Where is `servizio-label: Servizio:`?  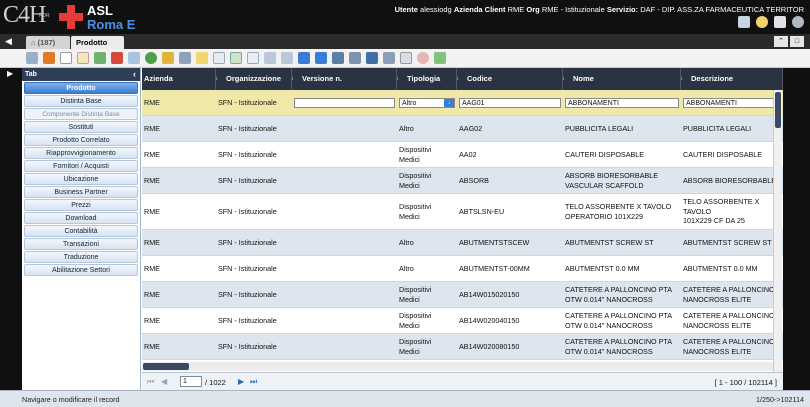 servizio-label: Servizio: is located at coordinates (622, 9).